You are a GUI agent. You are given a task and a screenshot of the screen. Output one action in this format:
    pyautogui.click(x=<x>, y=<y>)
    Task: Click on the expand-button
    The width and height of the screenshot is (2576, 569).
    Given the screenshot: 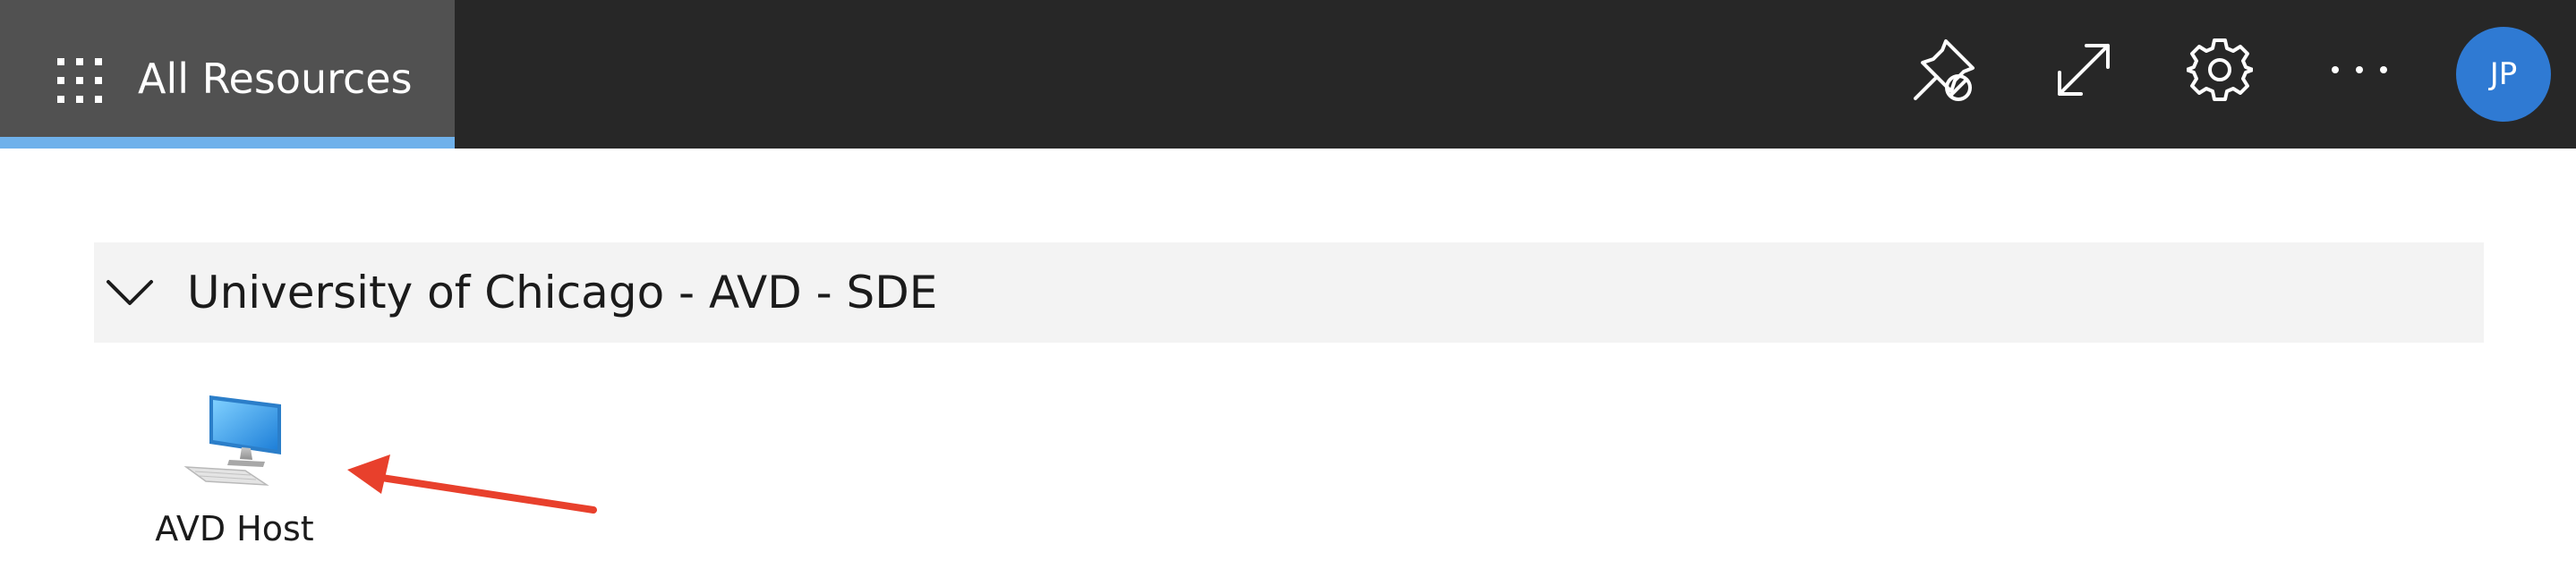 What is the action you would take?
    pyautogui.click(x=2083, y=69)
    